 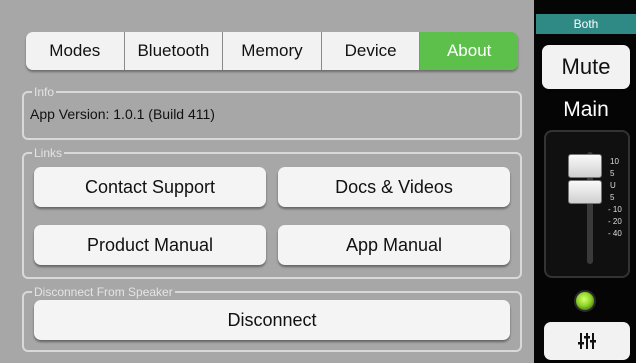 What do you see at coordinates (150, 245) in the screenshot?
I see `product-manual-button: Product Manual` at bounding box center [150, 245].